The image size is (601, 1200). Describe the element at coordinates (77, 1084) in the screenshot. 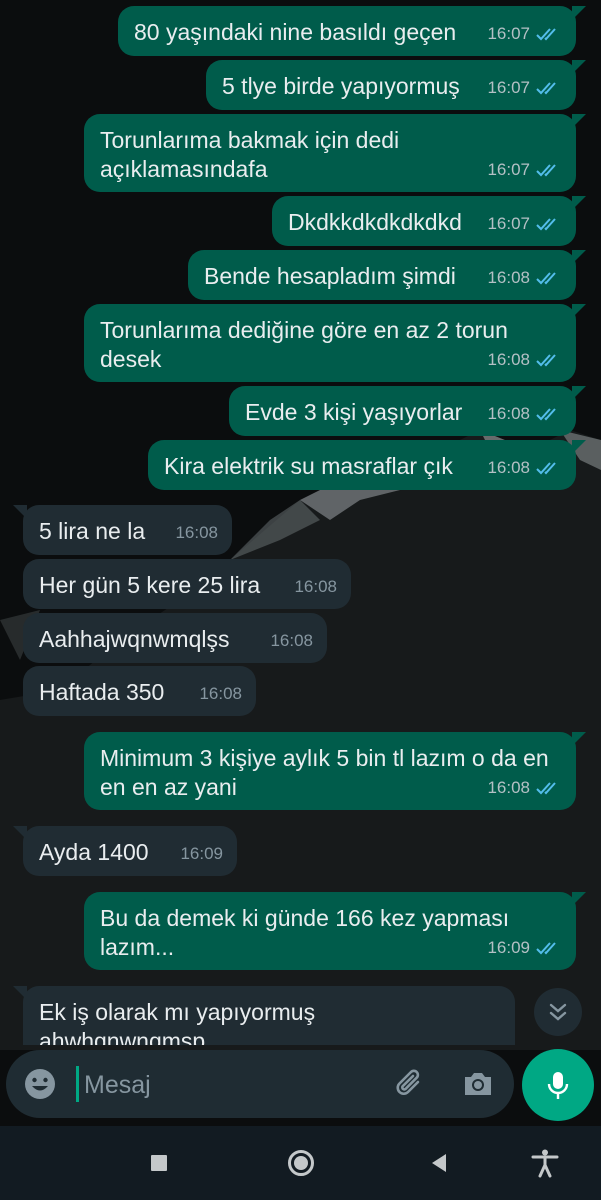

I see `text-cursor` at that location.